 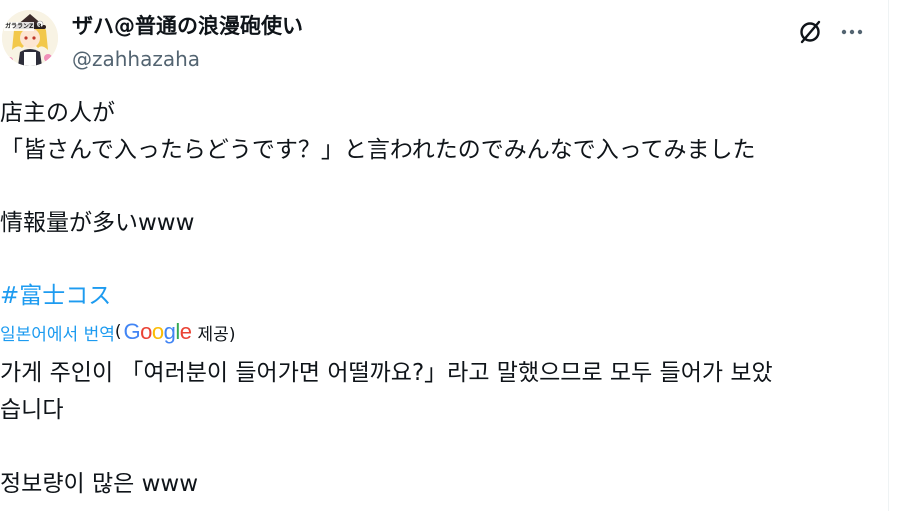 What do you see at coordinates (888, 255) in the screenshot?
I see `column-border` at bounding box center [888, 255].